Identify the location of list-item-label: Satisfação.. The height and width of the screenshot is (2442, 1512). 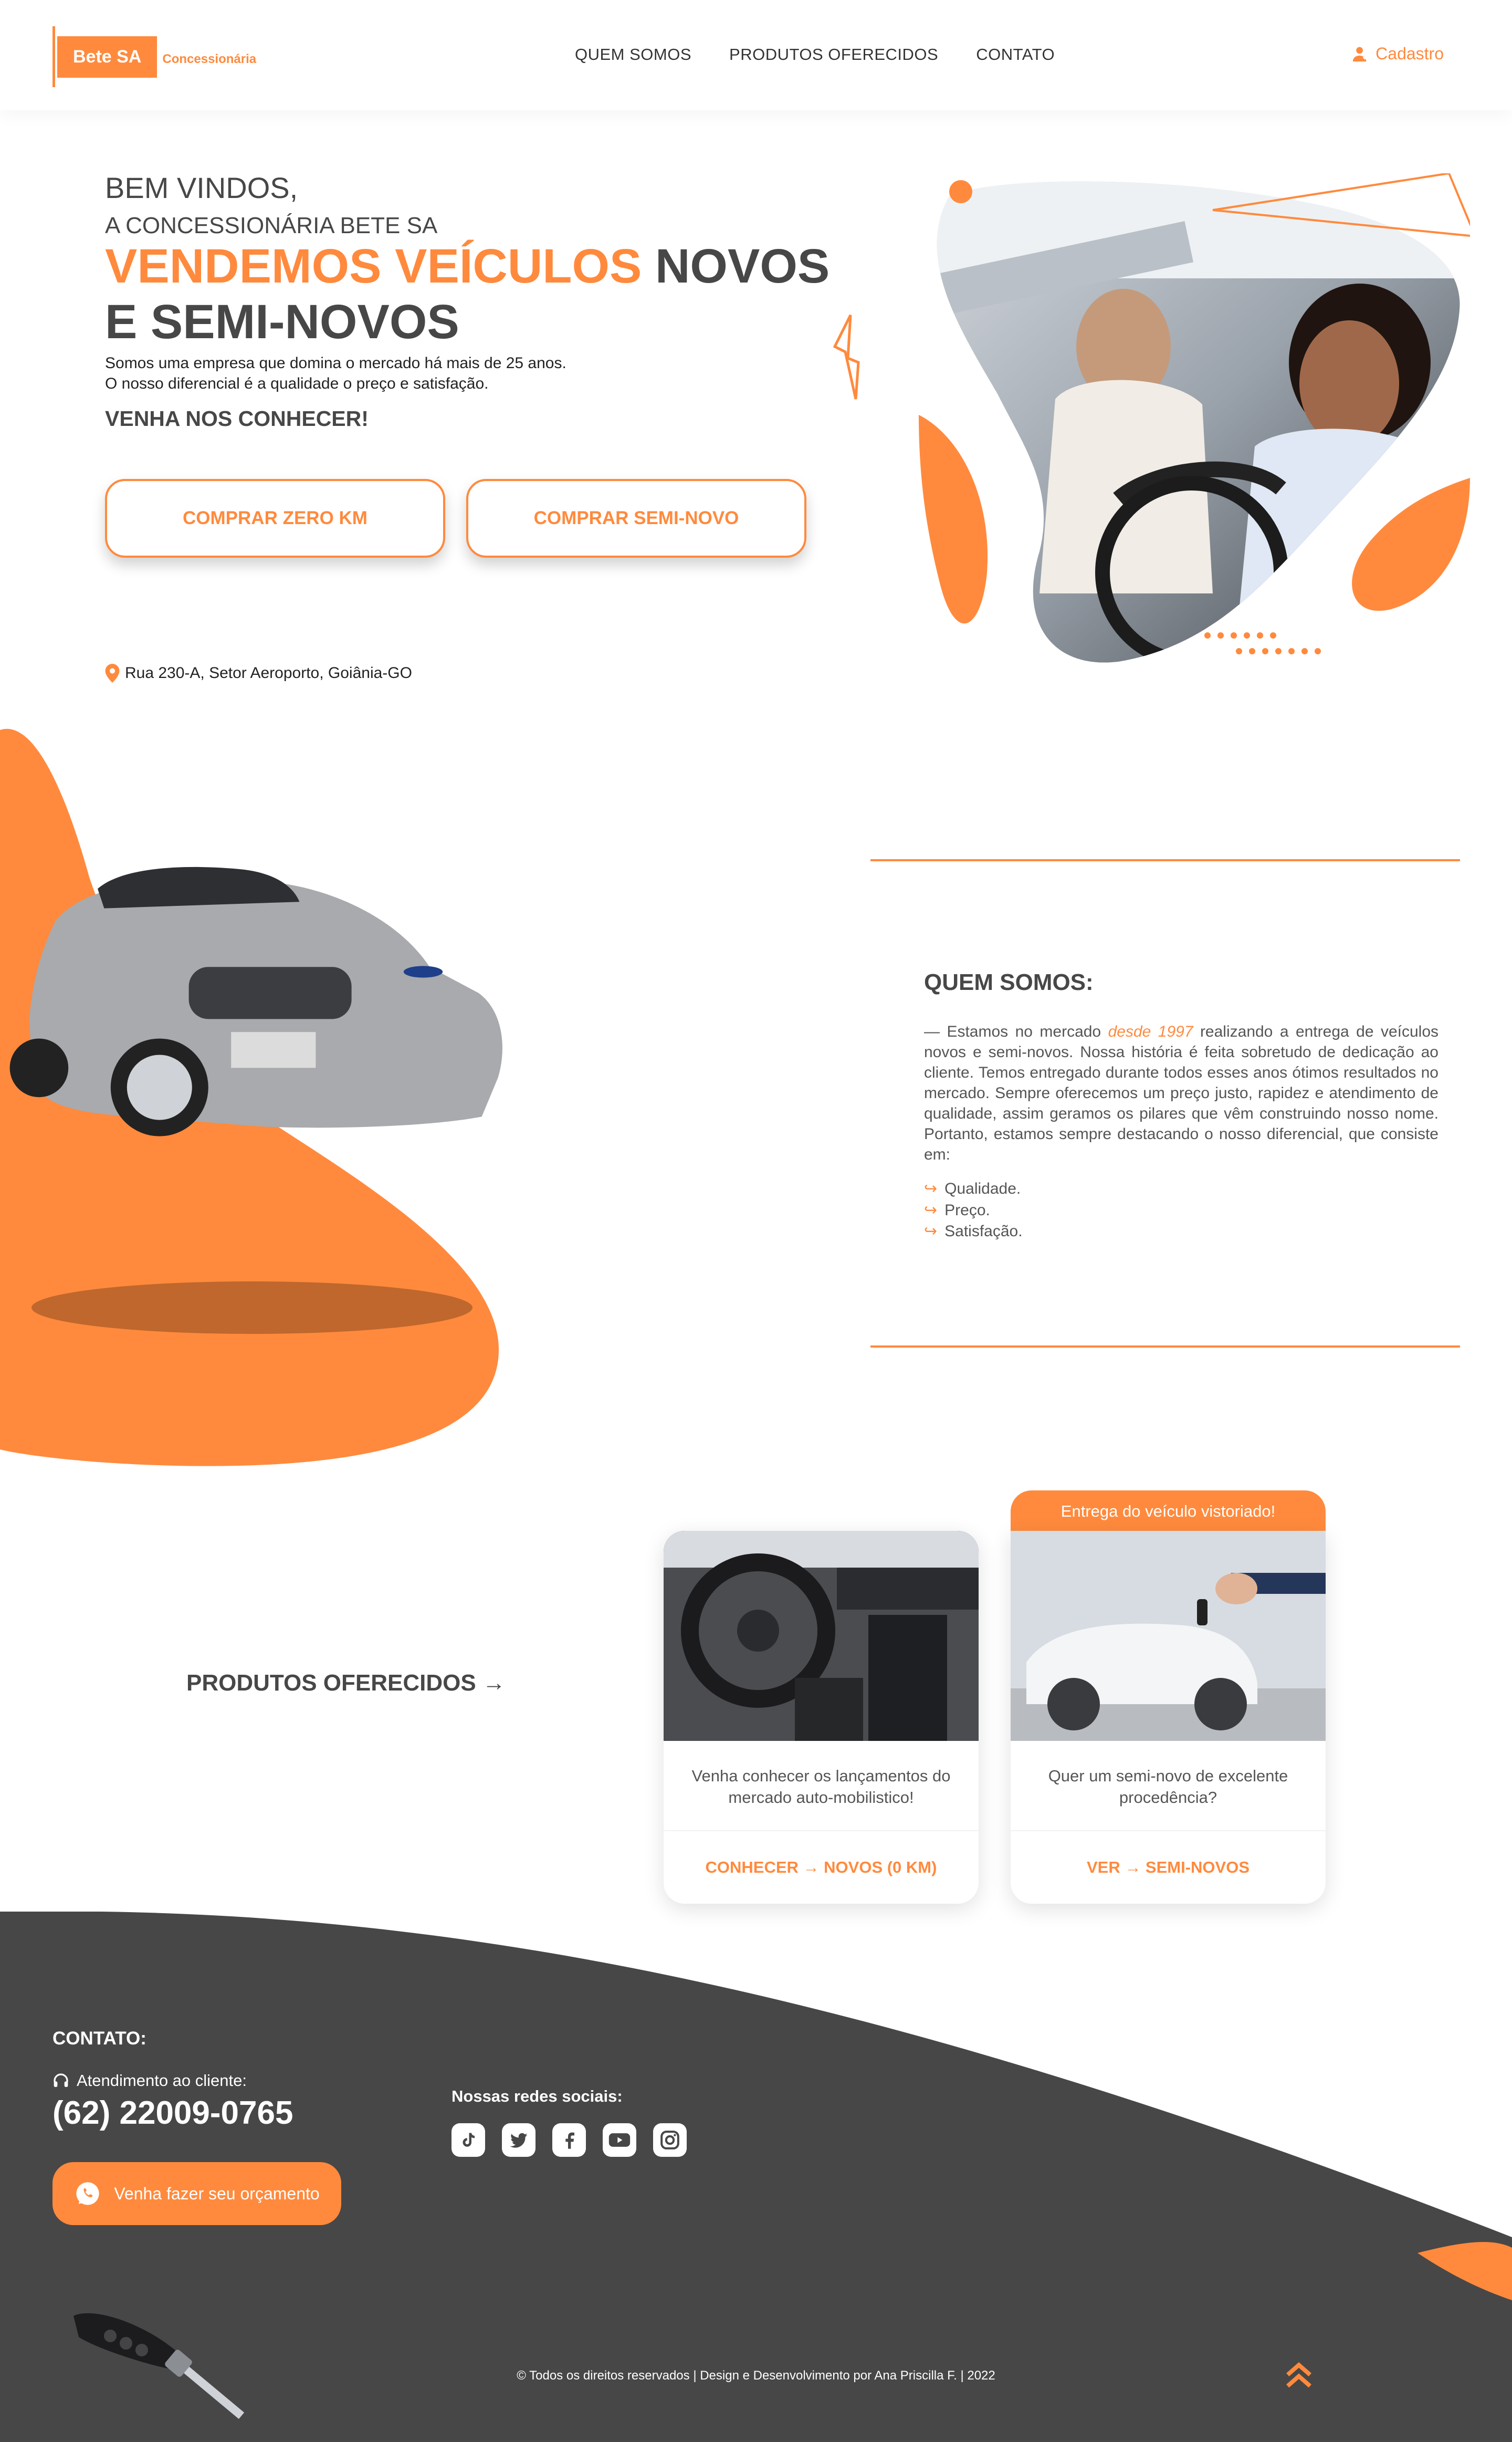
(983, 1231).